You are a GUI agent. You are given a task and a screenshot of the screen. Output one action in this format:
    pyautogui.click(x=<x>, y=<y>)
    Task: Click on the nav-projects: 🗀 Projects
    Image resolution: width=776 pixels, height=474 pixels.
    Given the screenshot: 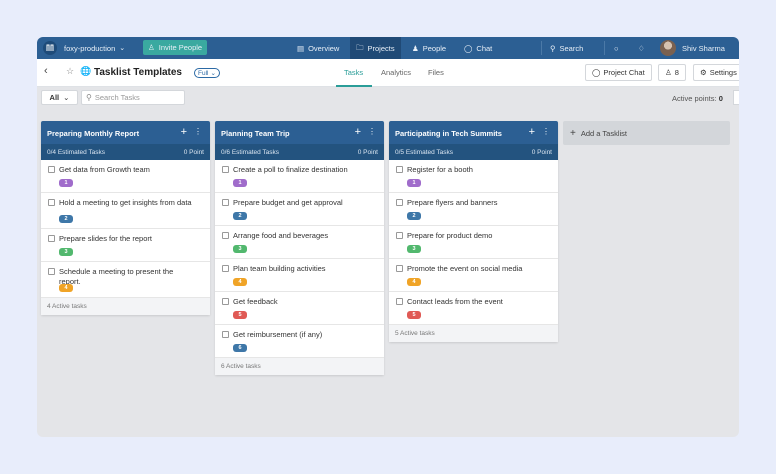 What is the action you would take?
    pyautogui.click(x=375, y=48)
    